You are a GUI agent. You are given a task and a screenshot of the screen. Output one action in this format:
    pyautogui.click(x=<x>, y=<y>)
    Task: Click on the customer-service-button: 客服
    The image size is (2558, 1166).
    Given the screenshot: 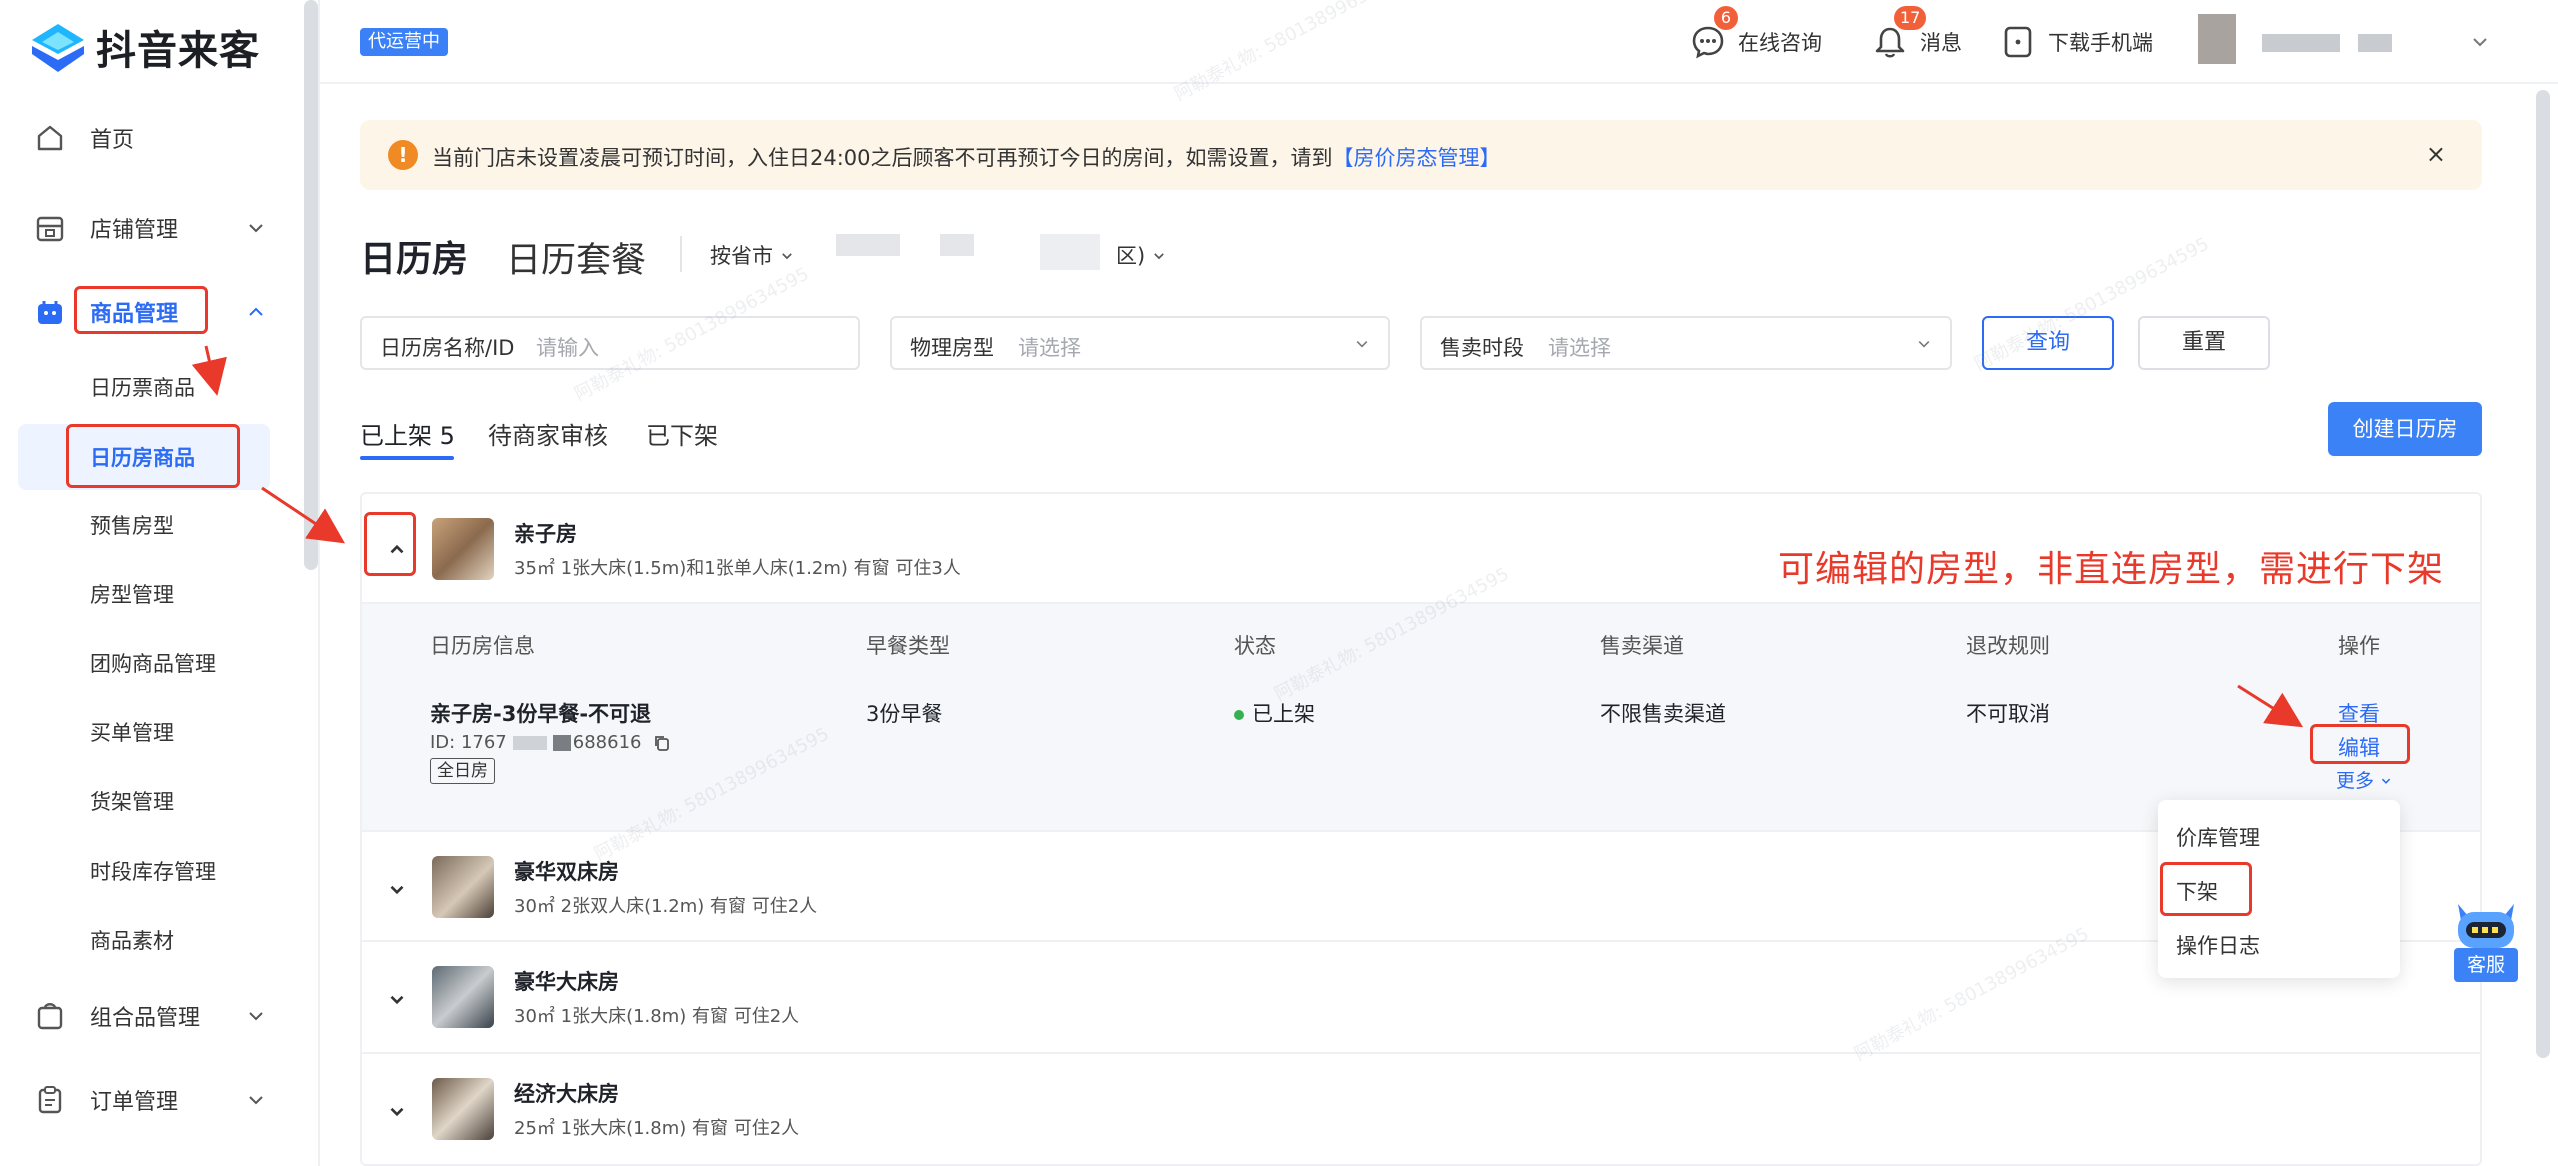 What is the action you would take?
    pyautogui.click(x=2486, y=965)
    